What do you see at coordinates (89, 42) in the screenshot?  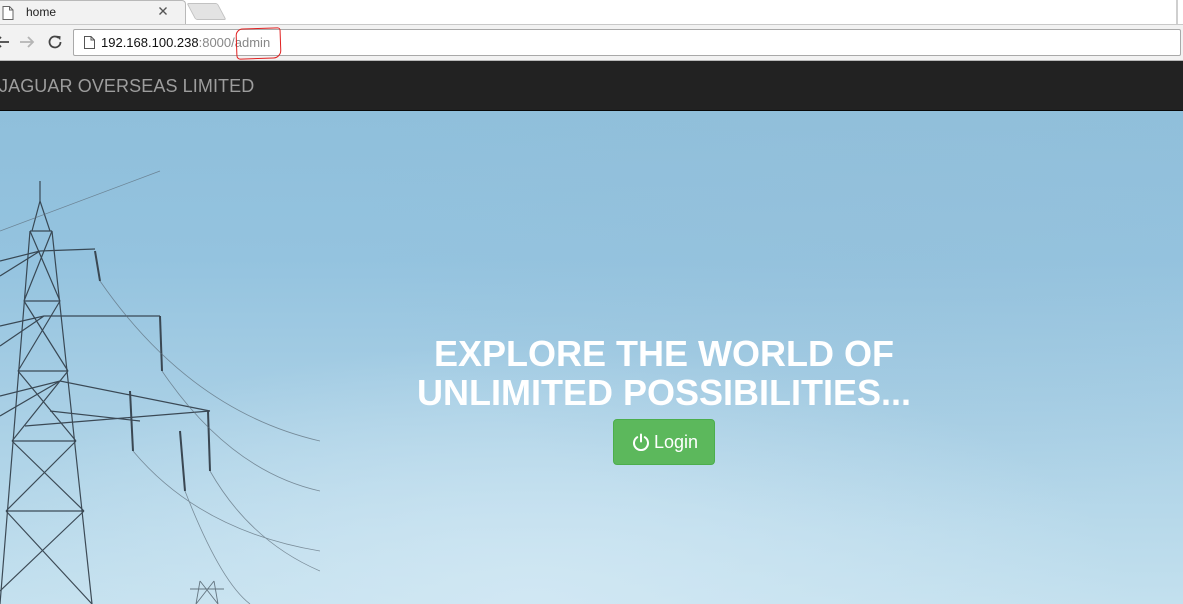 I see `page-info-icon` at bounding box center [89, 42].